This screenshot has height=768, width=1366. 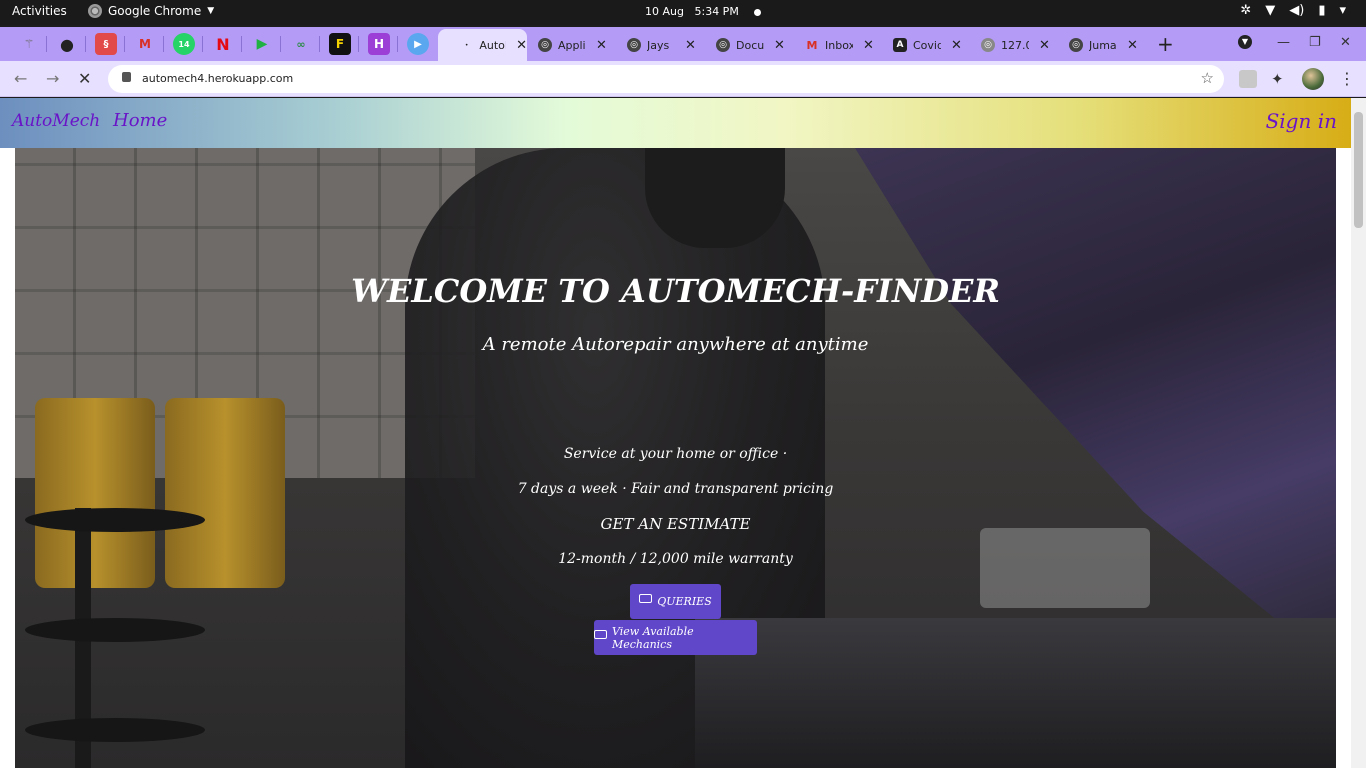 What do you see at coordinates (1358, 433) in the screenshot?
I see `page-scrollbar` at bounding box center [1358, 433].